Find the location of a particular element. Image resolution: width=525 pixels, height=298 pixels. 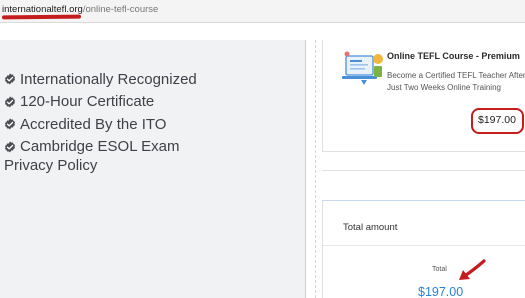

column-divider is located at coordinates (305, 169).